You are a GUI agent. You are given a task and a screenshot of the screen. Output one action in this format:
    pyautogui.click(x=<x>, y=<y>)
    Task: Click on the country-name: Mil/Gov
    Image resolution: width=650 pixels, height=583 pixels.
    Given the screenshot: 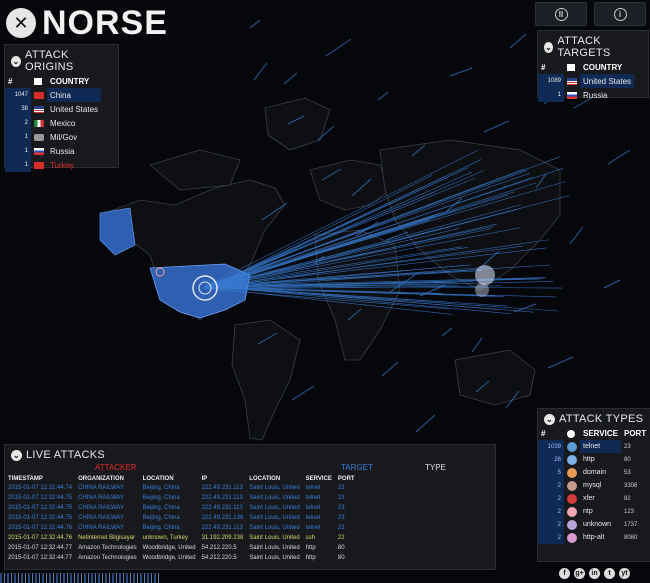 What is the action you would take?
    pyautogui.click(x=64, y=137)
    